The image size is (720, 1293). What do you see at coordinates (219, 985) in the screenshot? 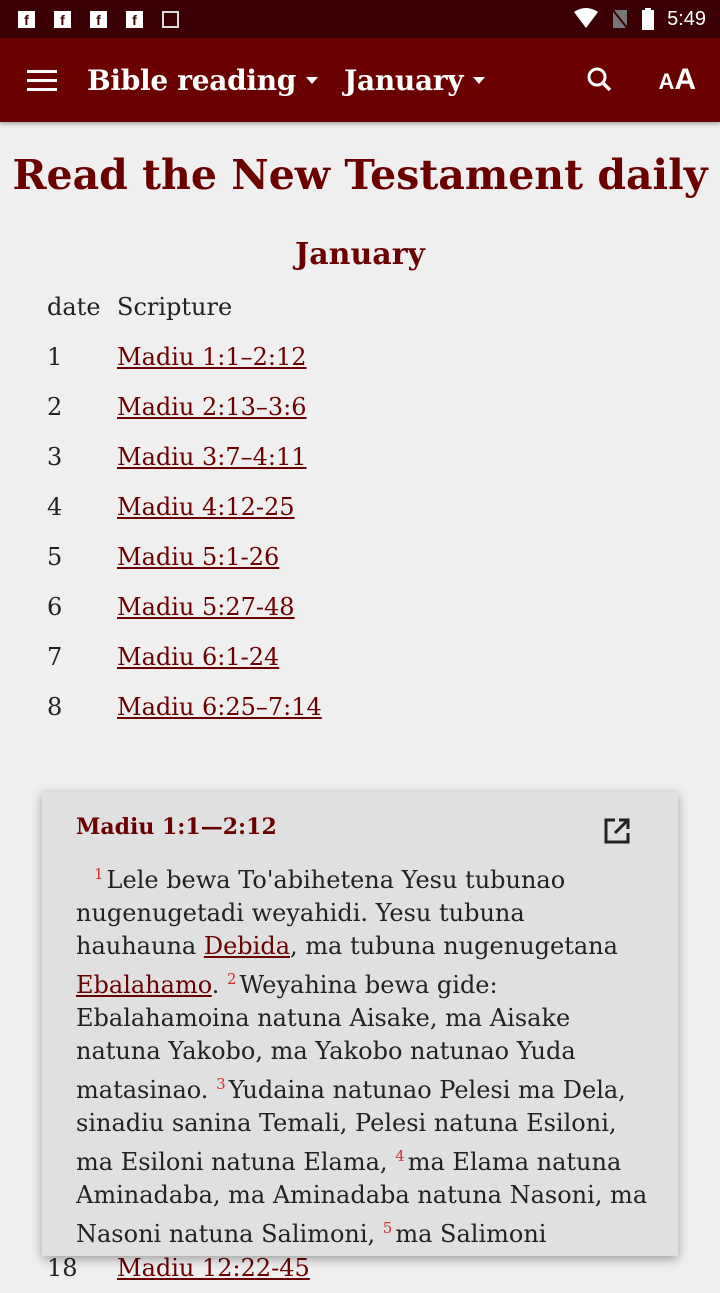
I see `verse-text: .` at bounding box center [219, 985].